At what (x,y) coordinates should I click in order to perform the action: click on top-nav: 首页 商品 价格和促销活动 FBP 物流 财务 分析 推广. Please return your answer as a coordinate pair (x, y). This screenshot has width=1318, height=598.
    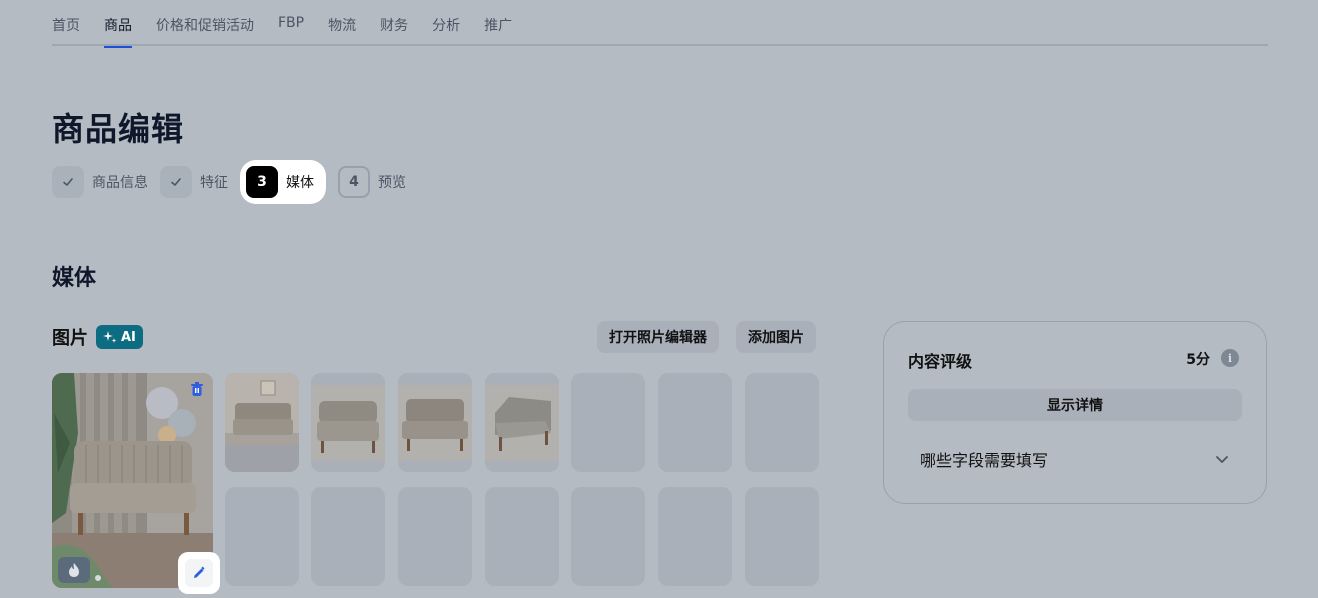
    Looking at the image, I should click on (660, 24).